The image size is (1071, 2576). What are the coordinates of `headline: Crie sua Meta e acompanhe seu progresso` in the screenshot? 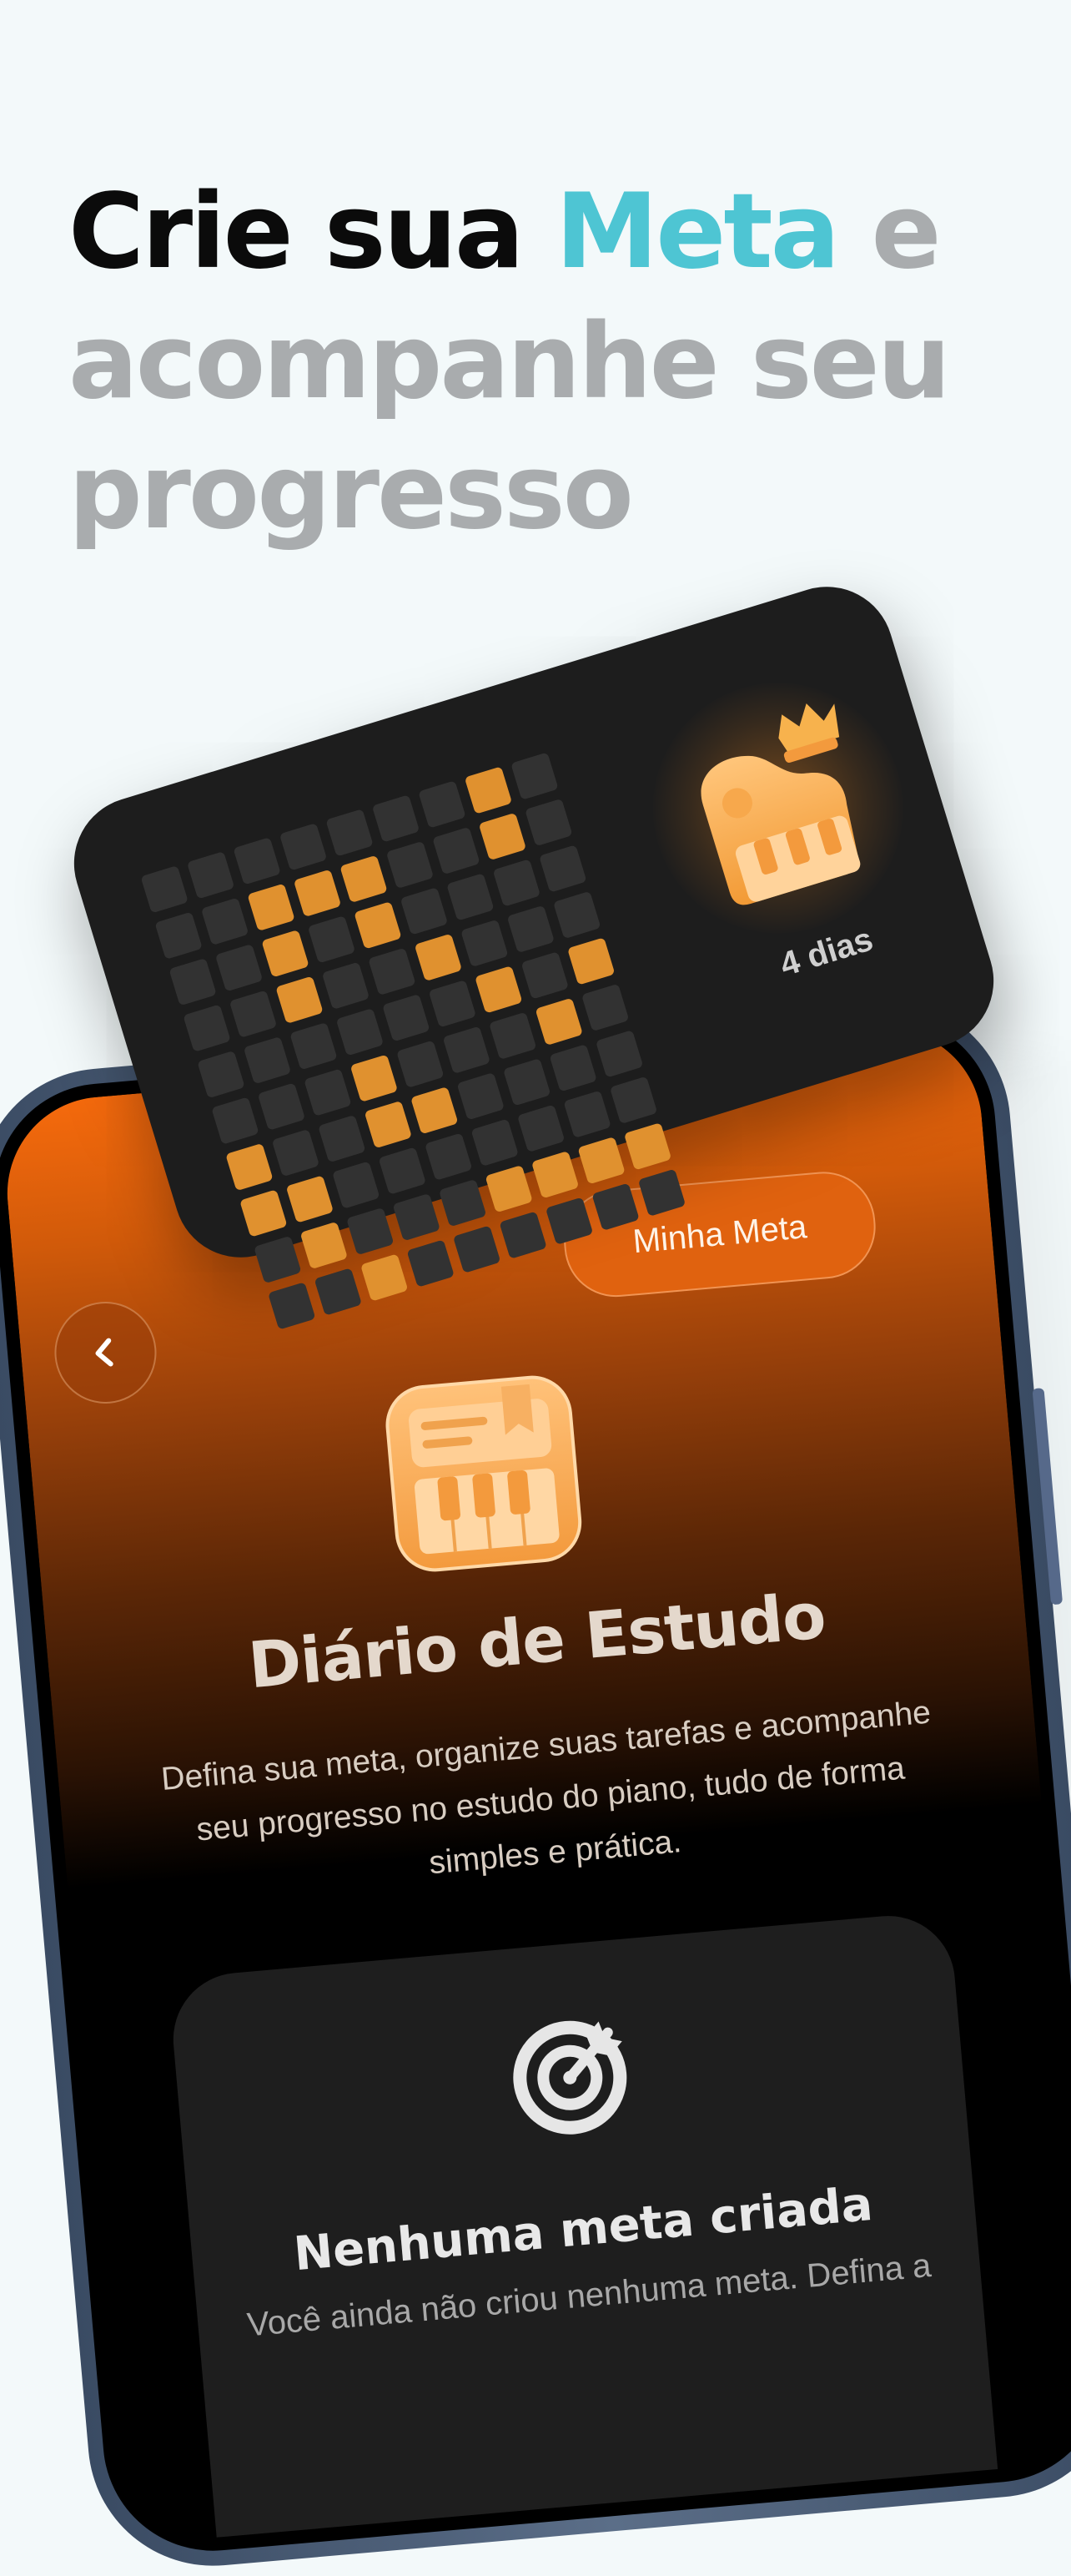 It's located at (548, 362).